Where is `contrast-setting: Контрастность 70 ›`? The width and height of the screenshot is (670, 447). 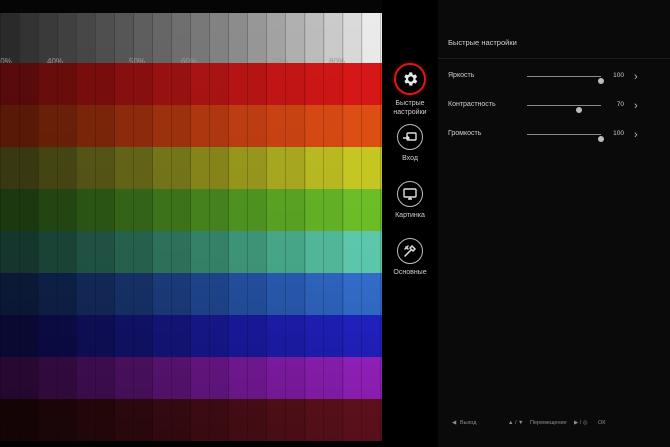 contrast-setting: Контрастность 70 › is located at coordinates (553, 106).